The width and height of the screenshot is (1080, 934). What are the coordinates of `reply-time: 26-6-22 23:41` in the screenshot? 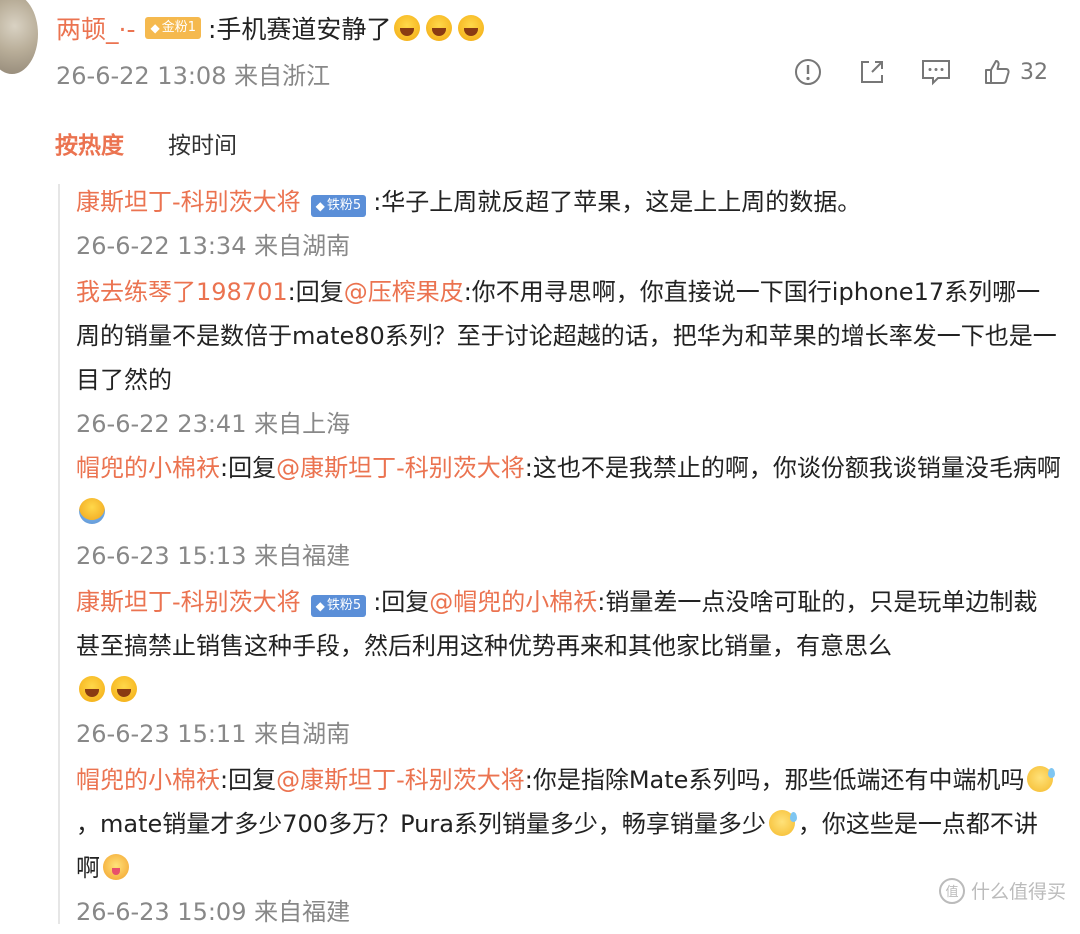 It's located at (161, 424).